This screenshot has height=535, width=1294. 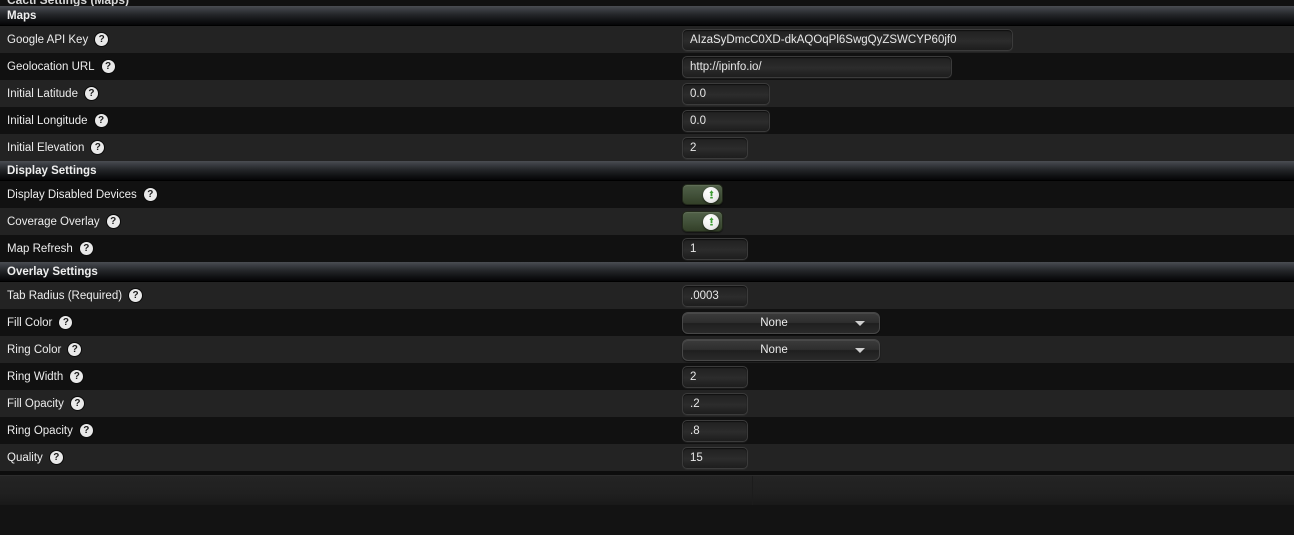 What do you see at coordinates (647, 520) in the screenshot?
I see `footer-padding` at bounding box center [647, 520].